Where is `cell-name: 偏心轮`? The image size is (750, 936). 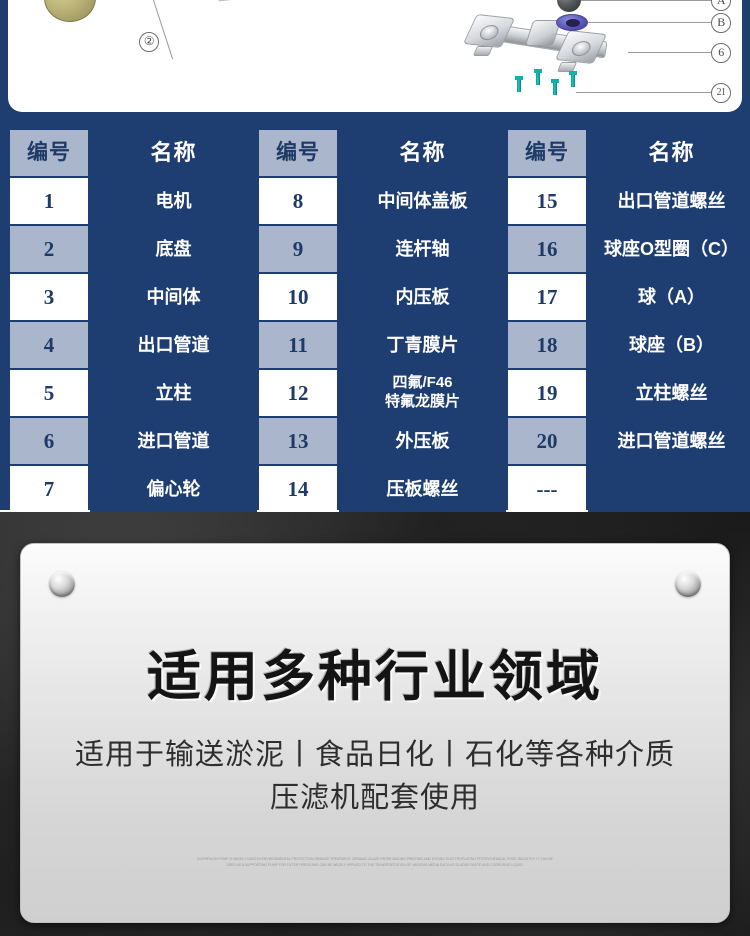
cell-name: 偏心轮 is located at coordinates (173, 489).